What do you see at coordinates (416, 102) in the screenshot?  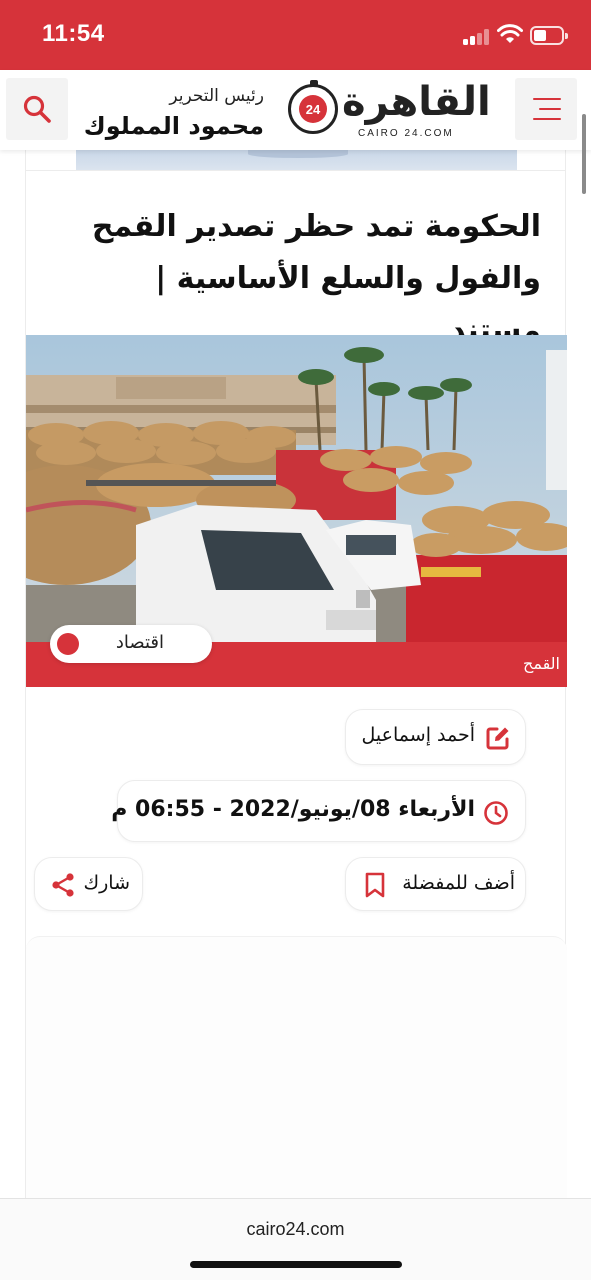 I see `logo-text: القاهرة` at bounding box center [416, 102].